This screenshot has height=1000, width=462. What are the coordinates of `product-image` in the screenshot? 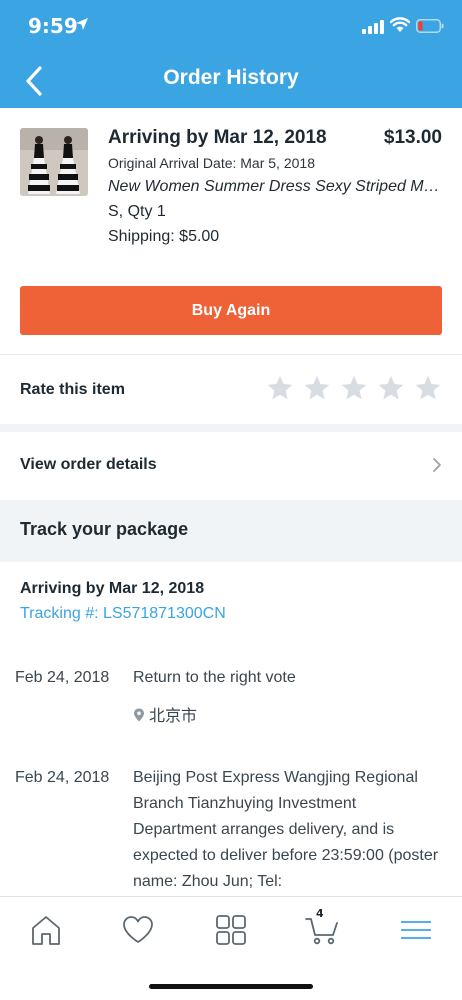 It's located at (54, 162).